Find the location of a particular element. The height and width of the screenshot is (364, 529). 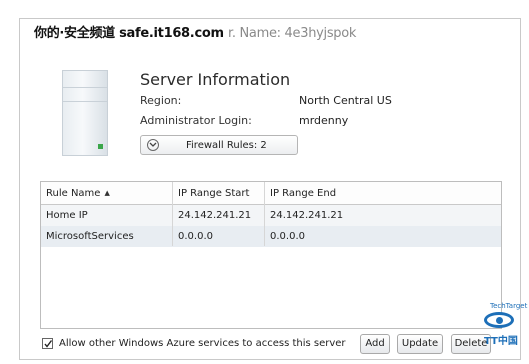

chevron-down-icon is located at coordinates (153, 145).